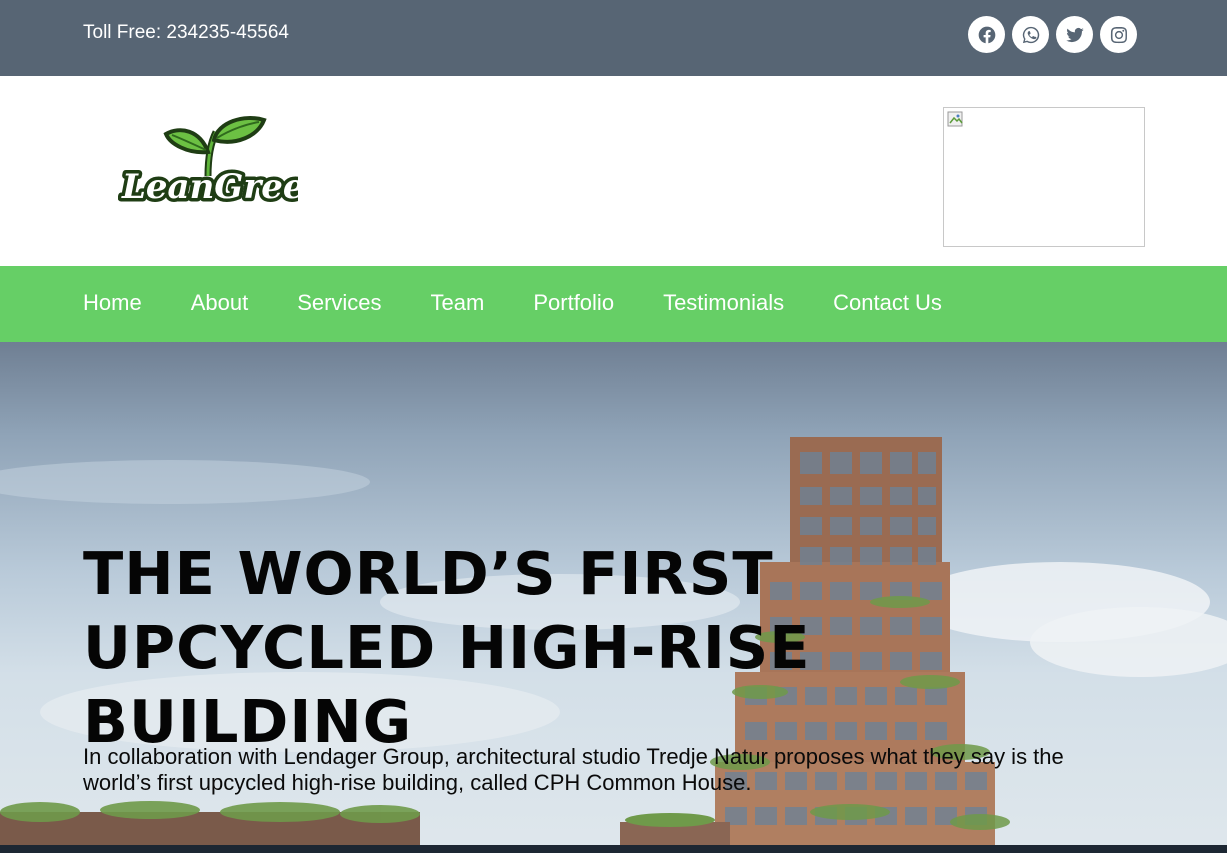  I want to click on top-bar: Toll Free: 234235-45564, so click(613, 38).